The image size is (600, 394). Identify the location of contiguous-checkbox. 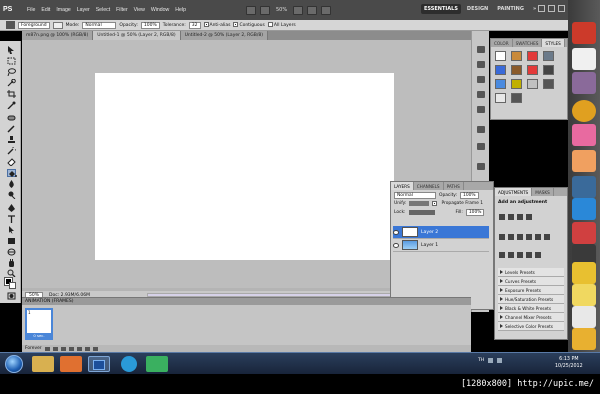
(236, 24).